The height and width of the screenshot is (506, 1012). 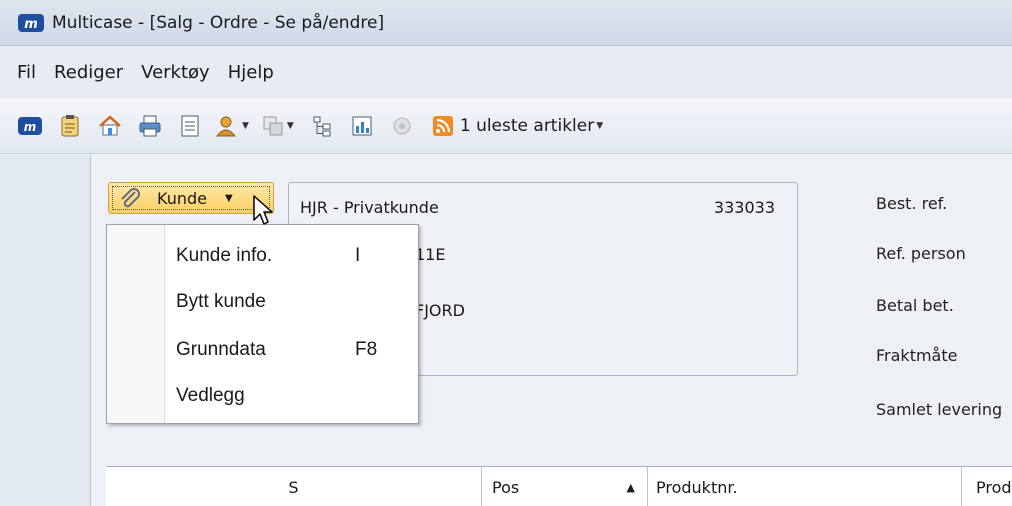 I want to click on rss-unread-button: 1 uleste artikler ▼, so click(x=519, y=126).